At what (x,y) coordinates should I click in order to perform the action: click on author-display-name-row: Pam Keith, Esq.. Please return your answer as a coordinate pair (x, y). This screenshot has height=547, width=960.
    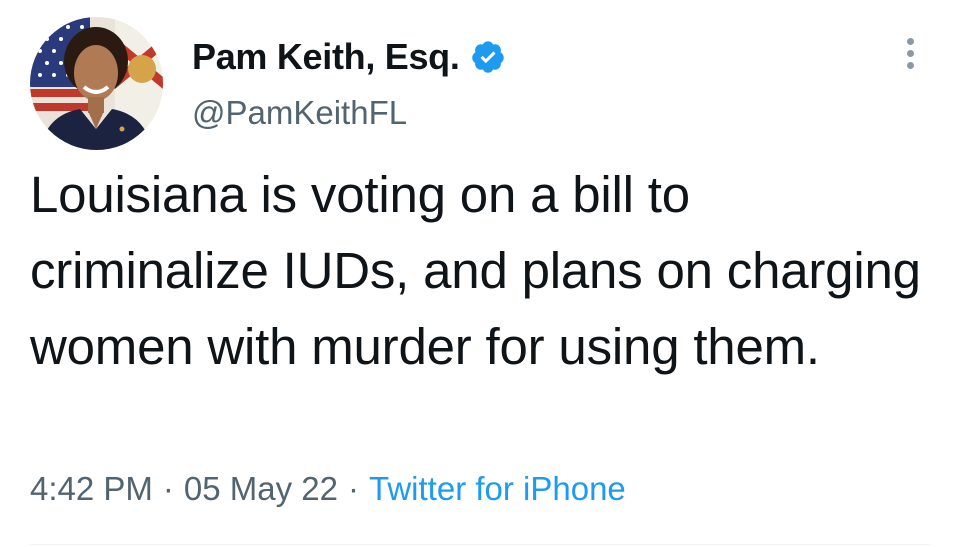
    Looking at the image, I should click on (349, 57).